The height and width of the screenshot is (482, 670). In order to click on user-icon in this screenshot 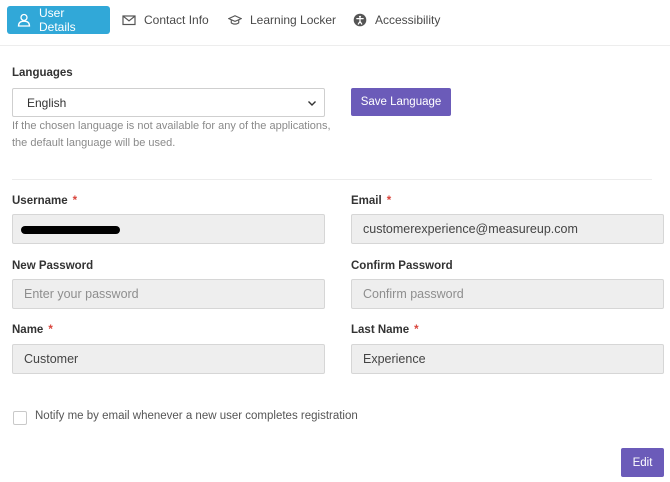, I will do `click(24, 20)`.